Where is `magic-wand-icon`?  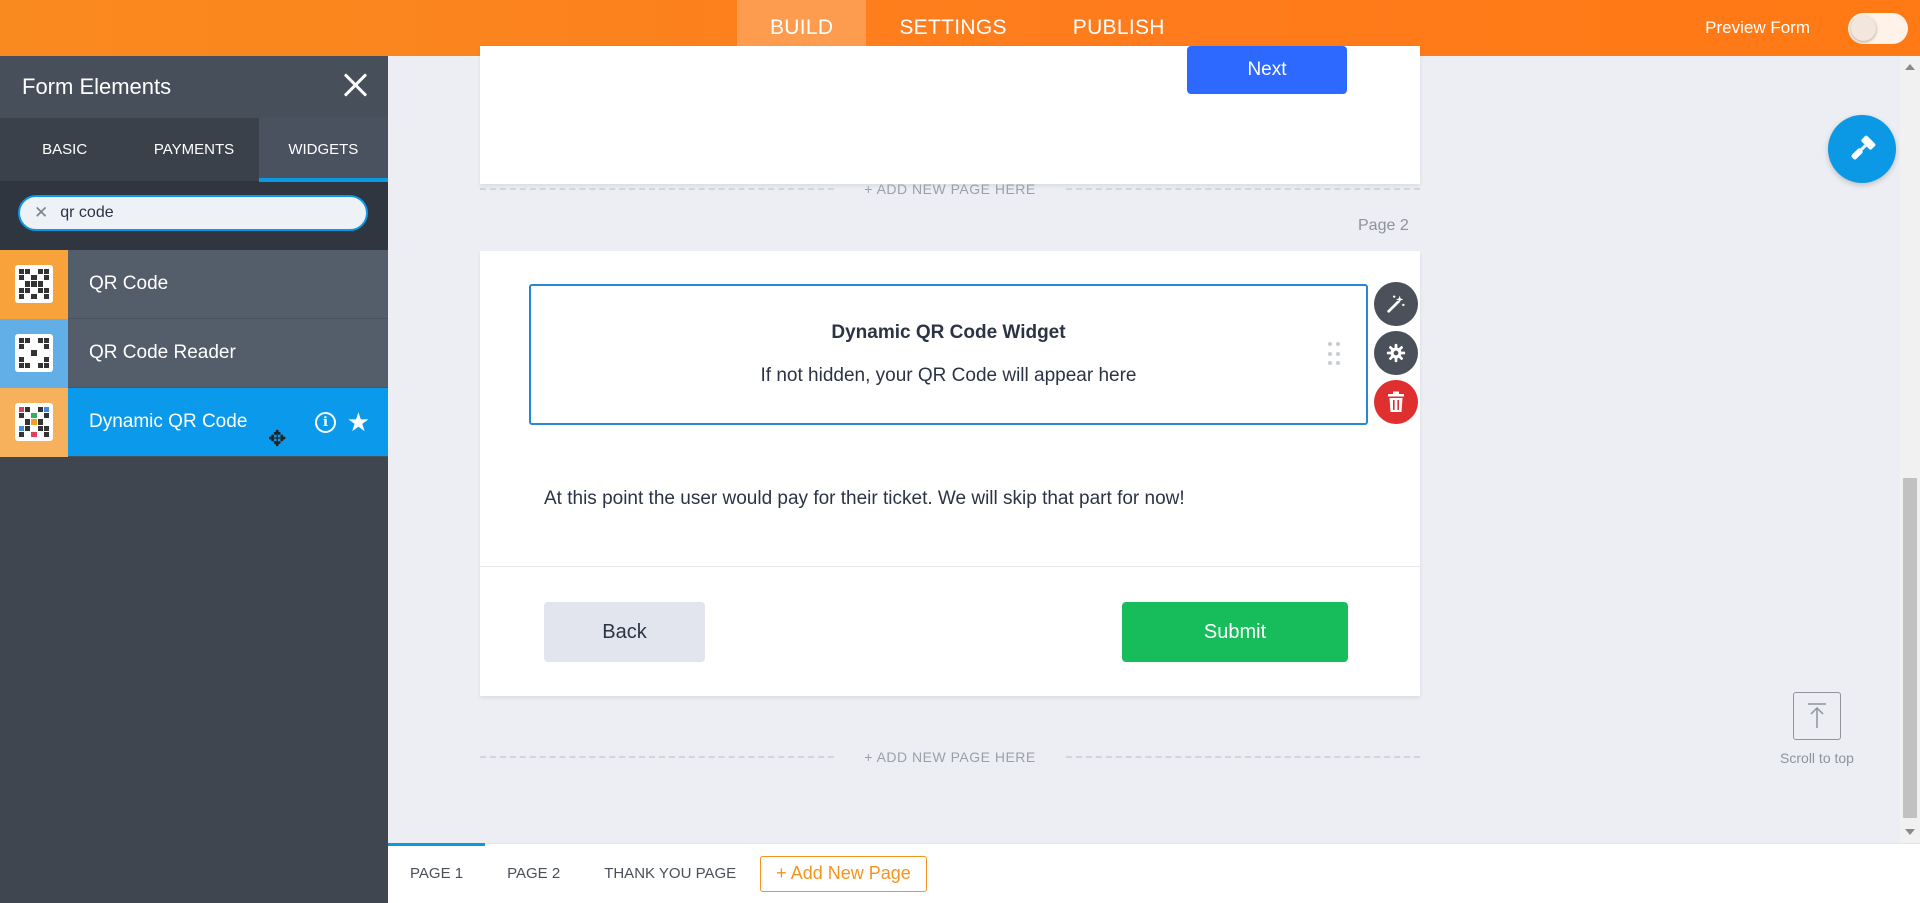
magic-wand-icon is located at coordinates (1396, 304).